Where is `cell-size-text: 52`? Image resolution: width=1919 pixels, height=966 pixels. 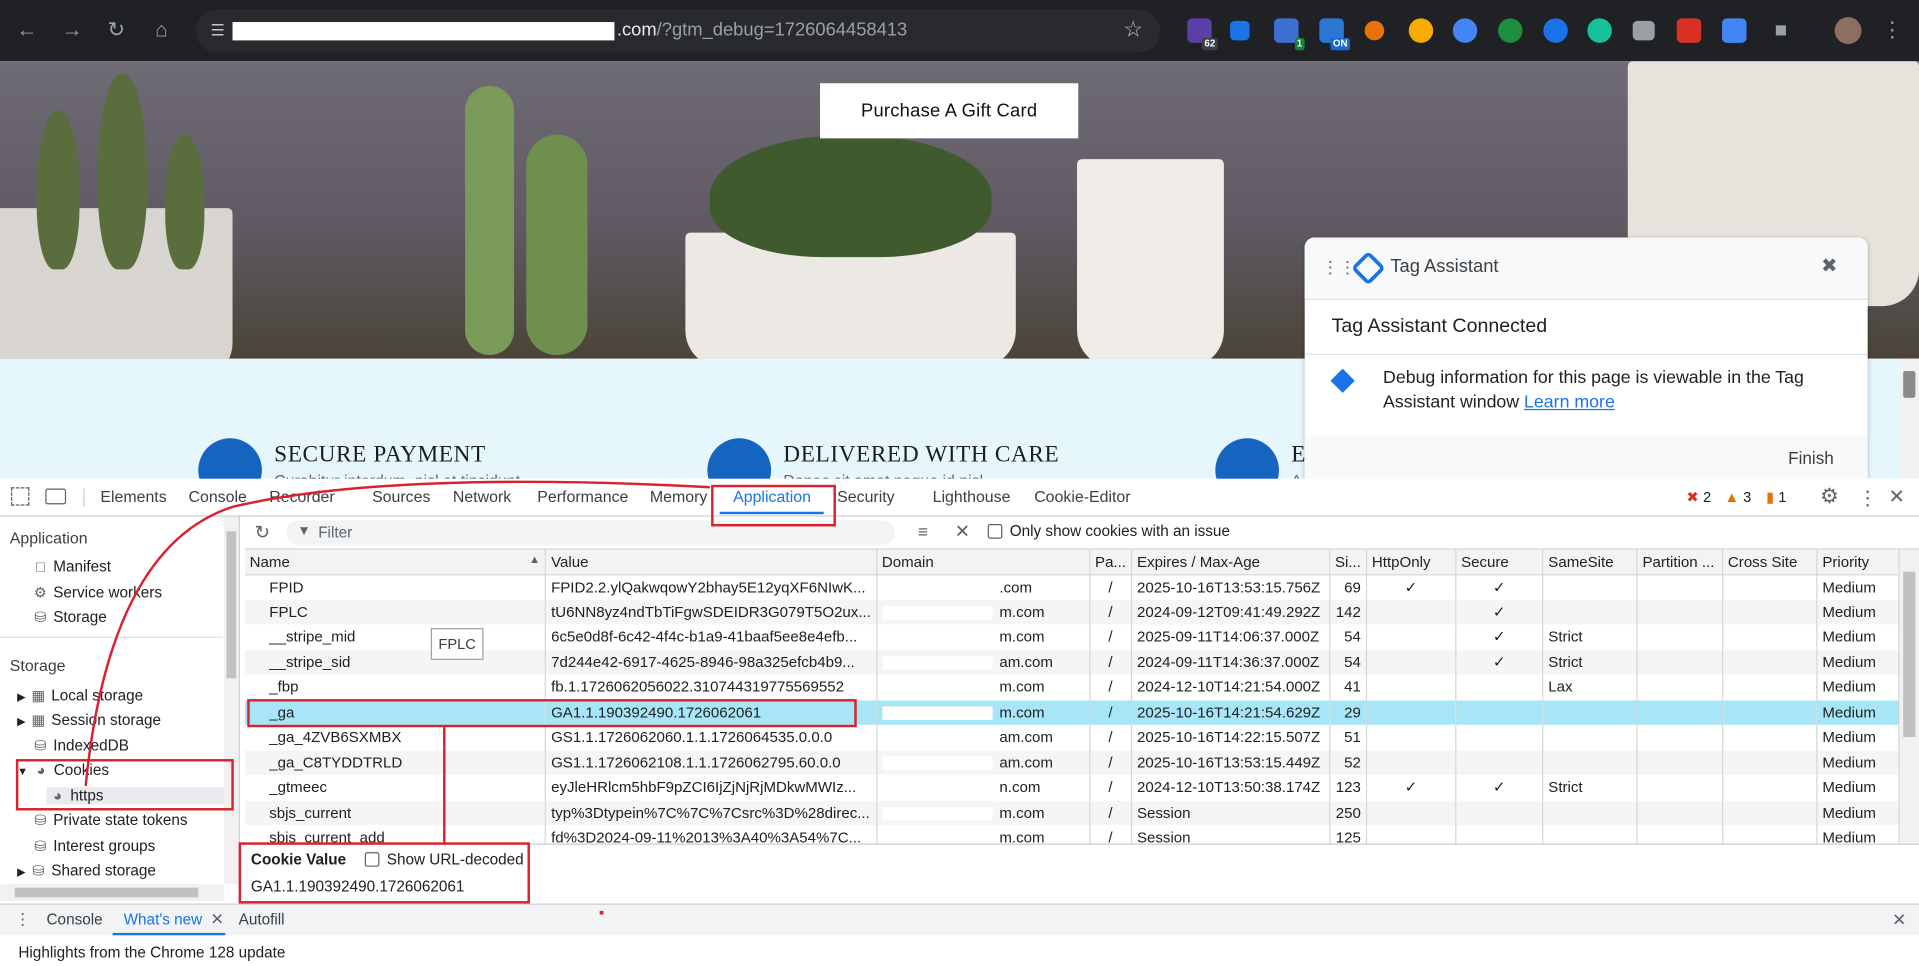 cell-size-text: 52 is located at coordinates (1352, 762).